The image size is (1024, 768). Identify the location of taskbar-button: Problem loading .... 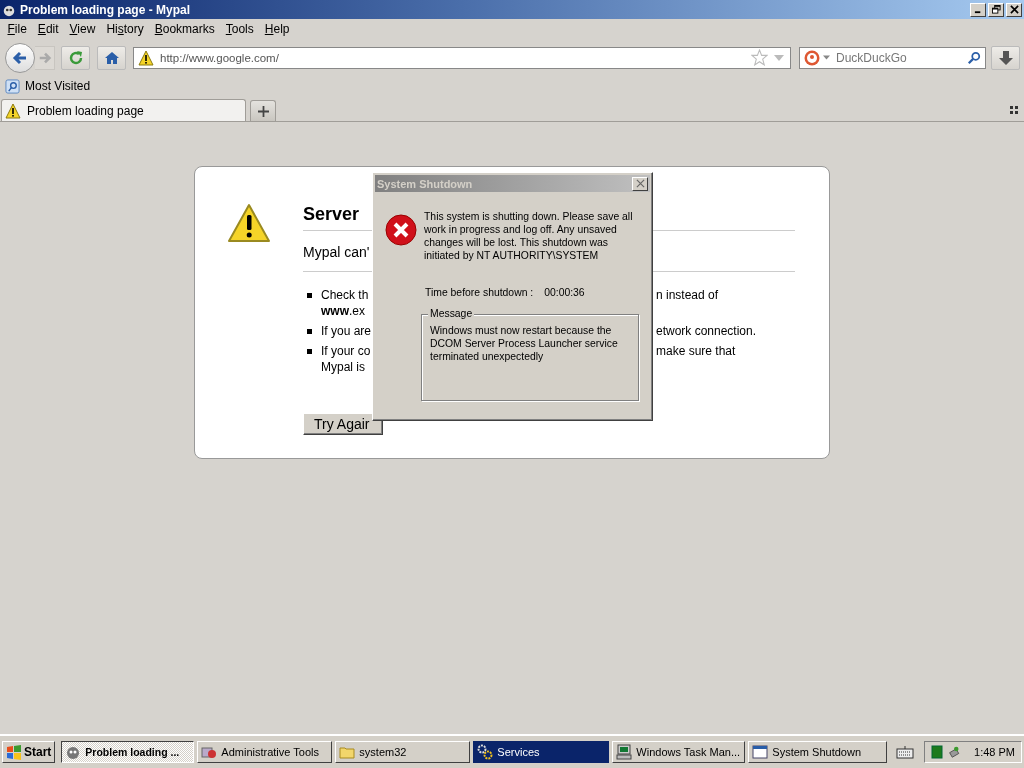
(128, 752).